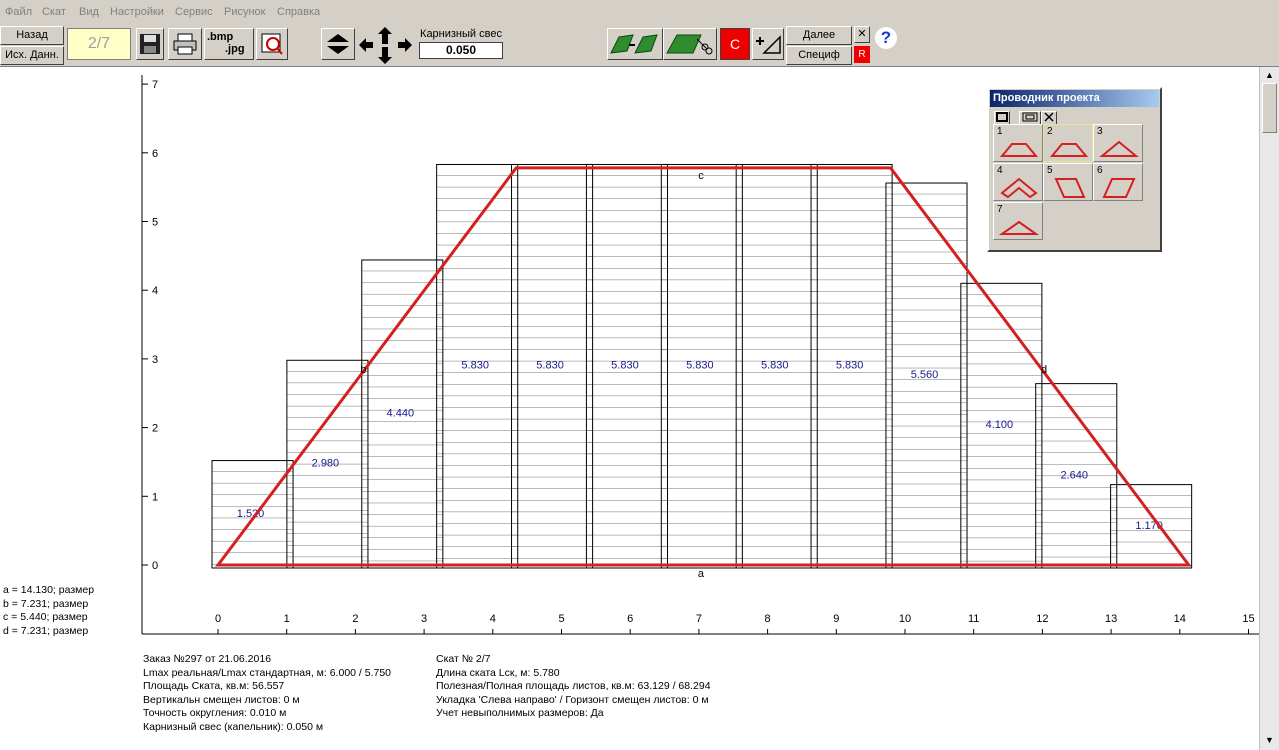  I want to click on arrow-down-button, so click(385, 55).